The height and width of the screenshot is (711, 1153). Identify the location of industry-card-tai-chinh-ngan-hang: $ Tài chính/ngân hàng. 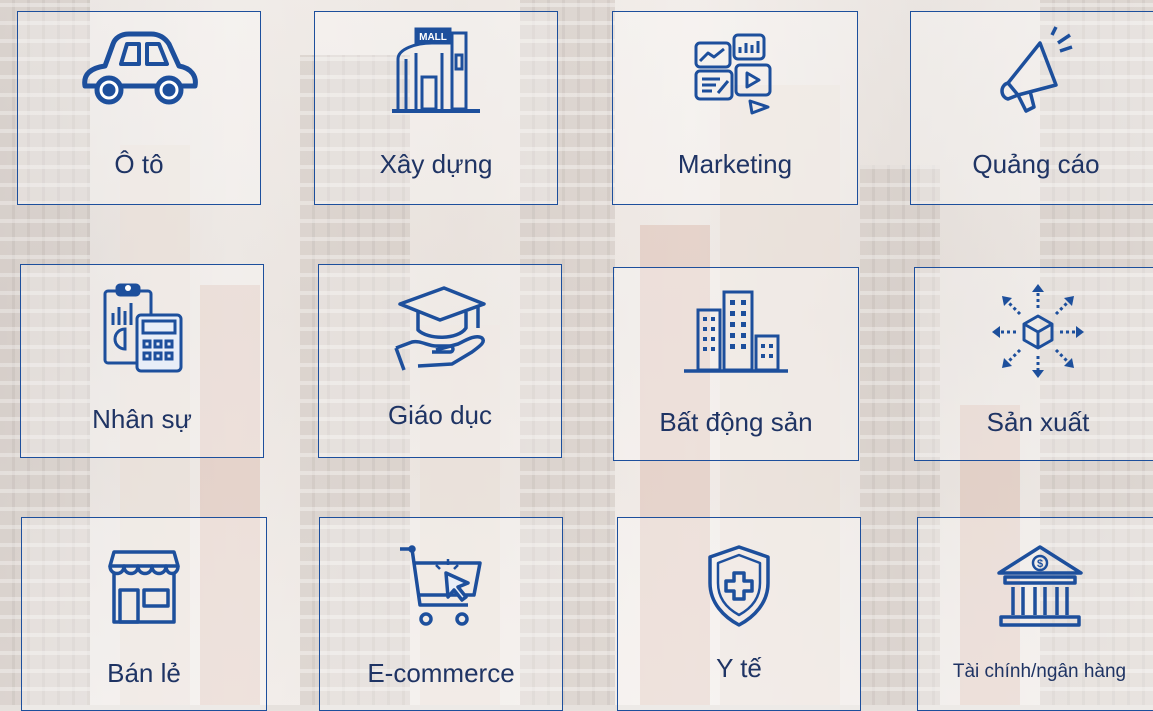
(1035, 614).